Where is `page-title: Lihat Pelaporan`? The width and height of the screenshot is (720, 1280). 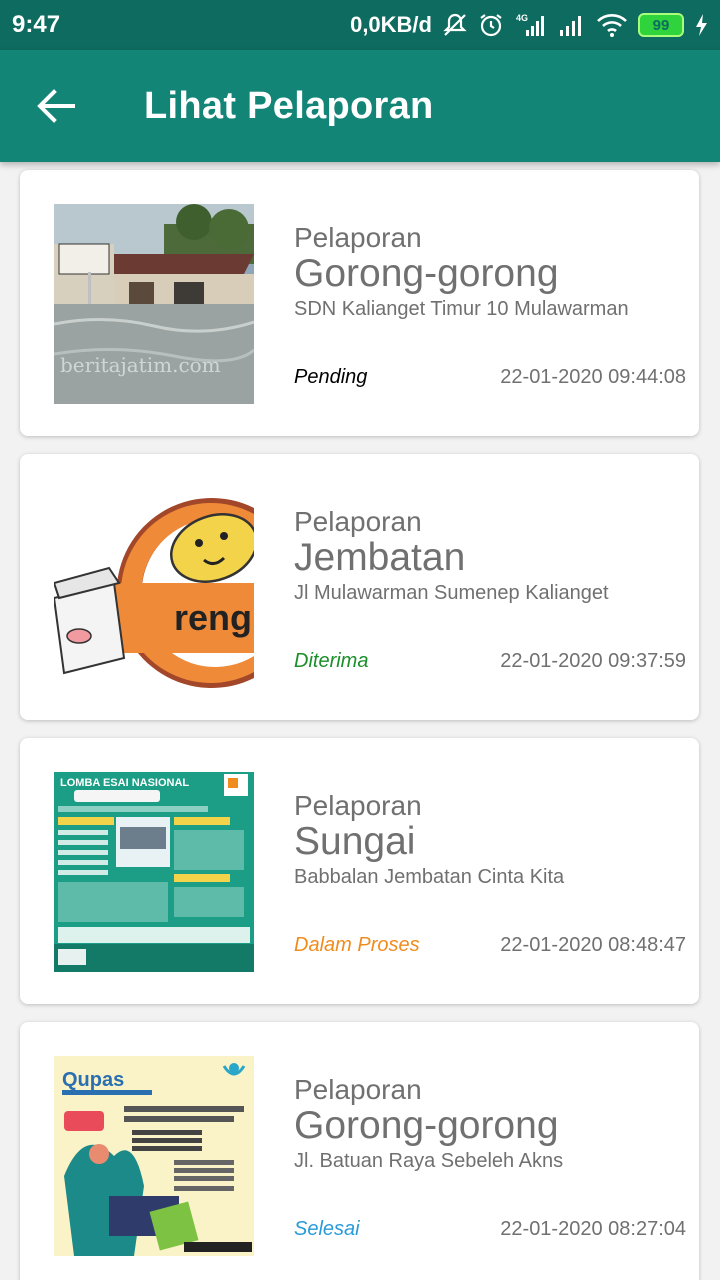 page-title: Lihat Pelaporan is located at coordinates (289, 105).